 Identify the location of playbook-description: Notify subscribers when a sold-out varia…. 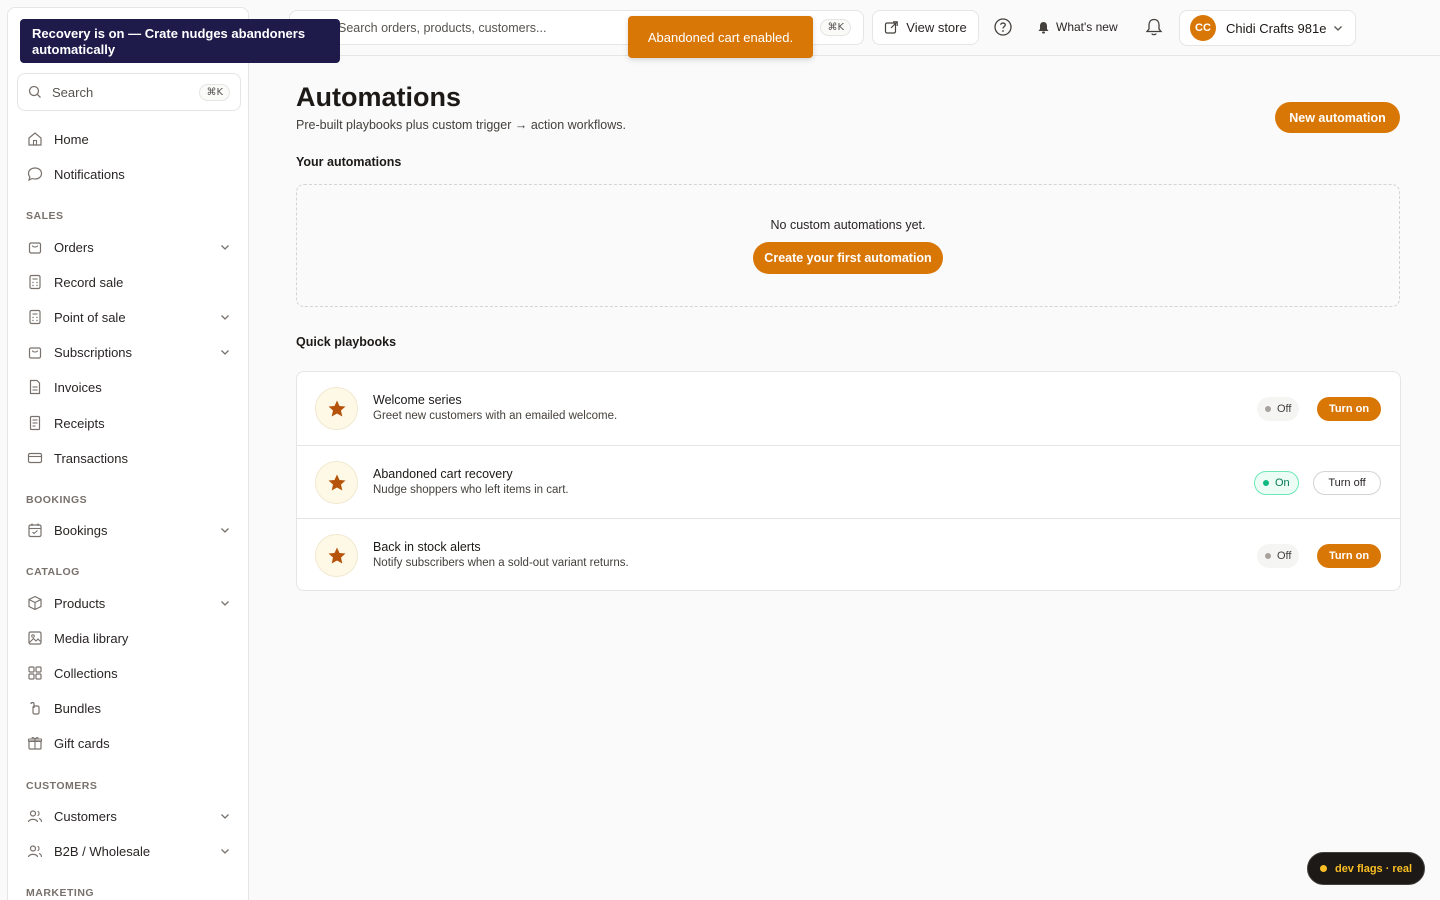
(501, 563).